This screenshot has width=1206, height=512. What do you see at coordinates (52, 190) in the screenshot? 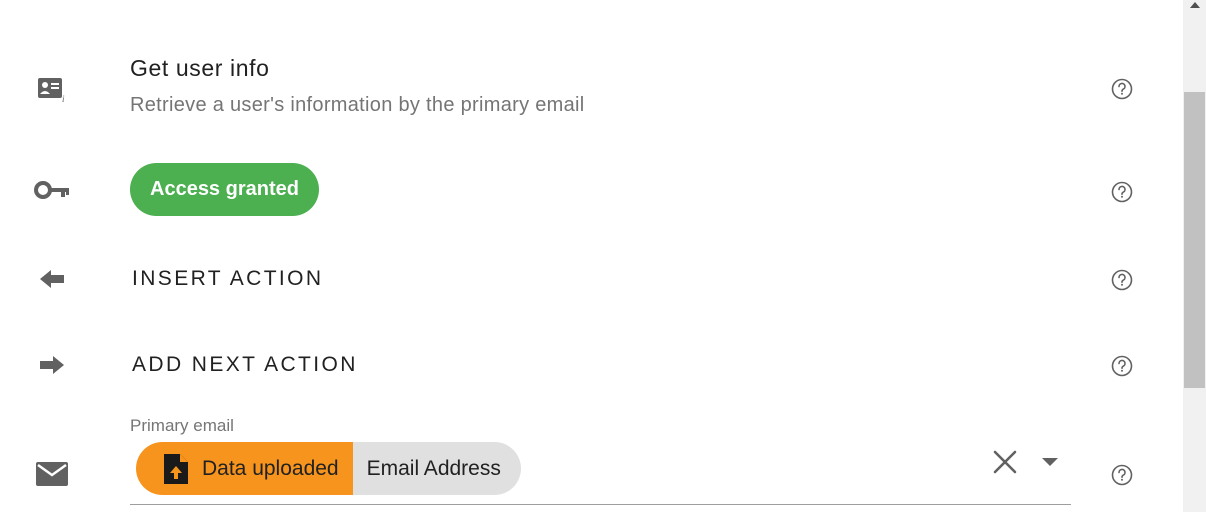
I see `key-icon` at bounding box center [52, 190].